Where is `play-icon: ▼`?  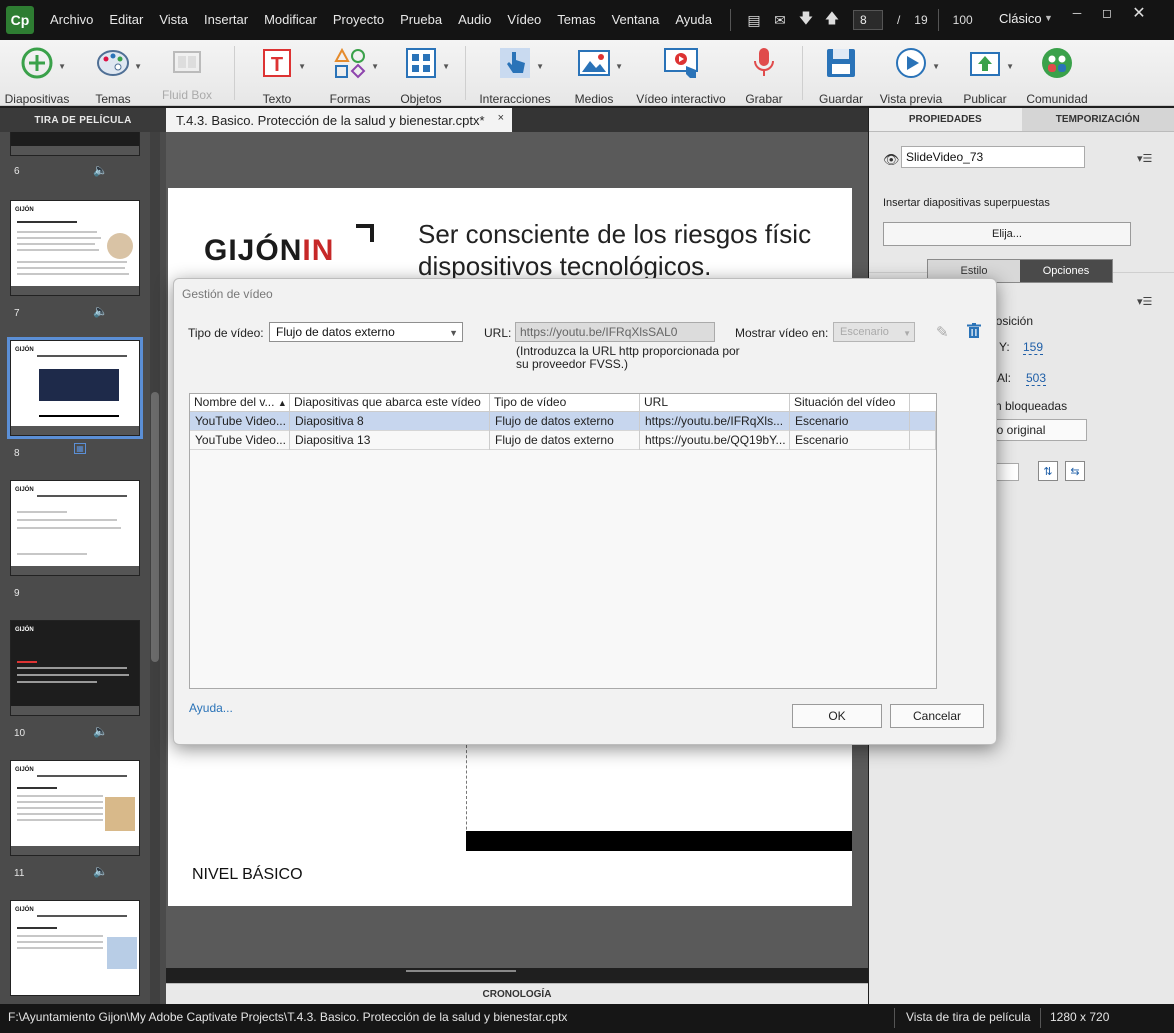
play-icon: ▼ is located at coordinates (917, 63).